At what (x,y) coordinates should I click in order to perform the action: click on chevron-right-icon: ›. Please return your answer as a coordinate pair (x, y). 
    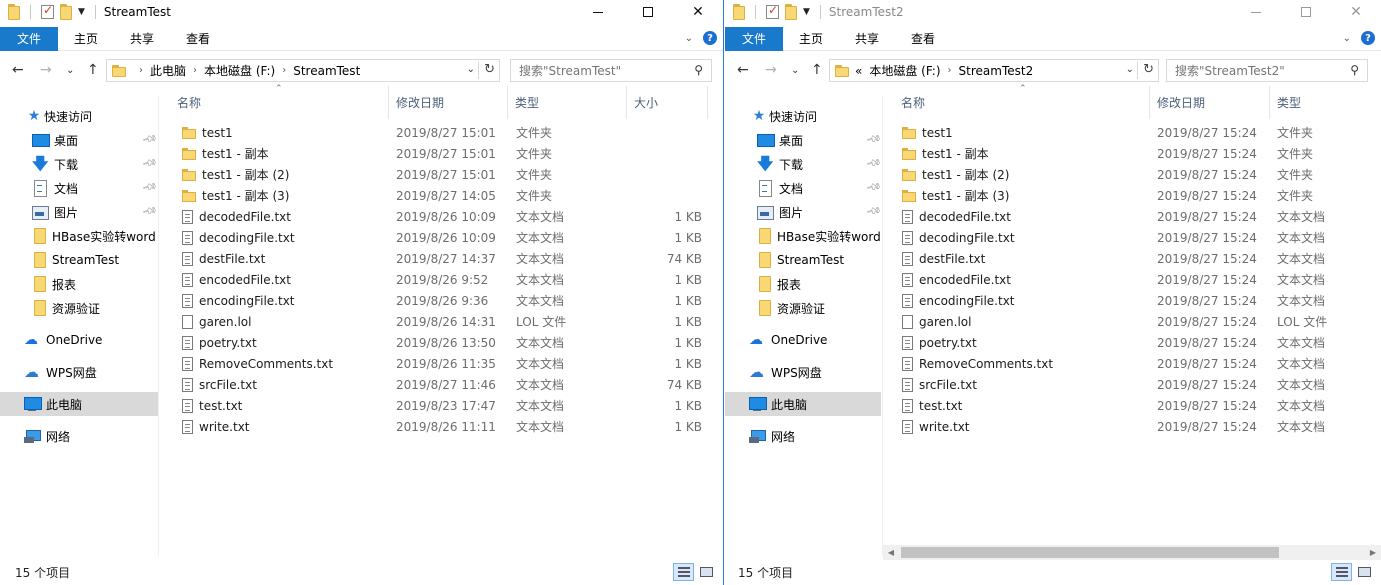
    Looking at the image, I should click on (284, 70).